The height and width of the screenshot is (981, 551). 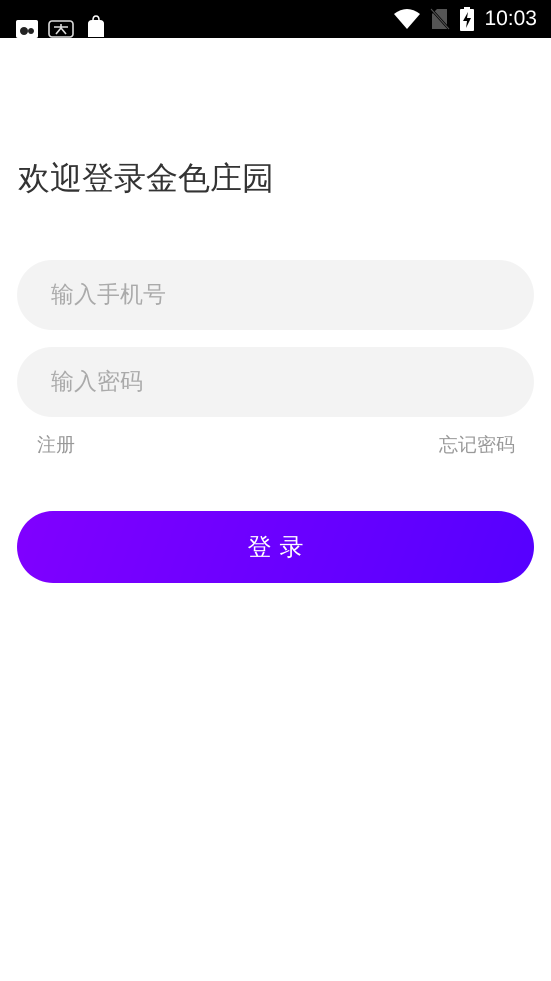 I want to click on clock-time: 10:03, so click(x=510, y=19).